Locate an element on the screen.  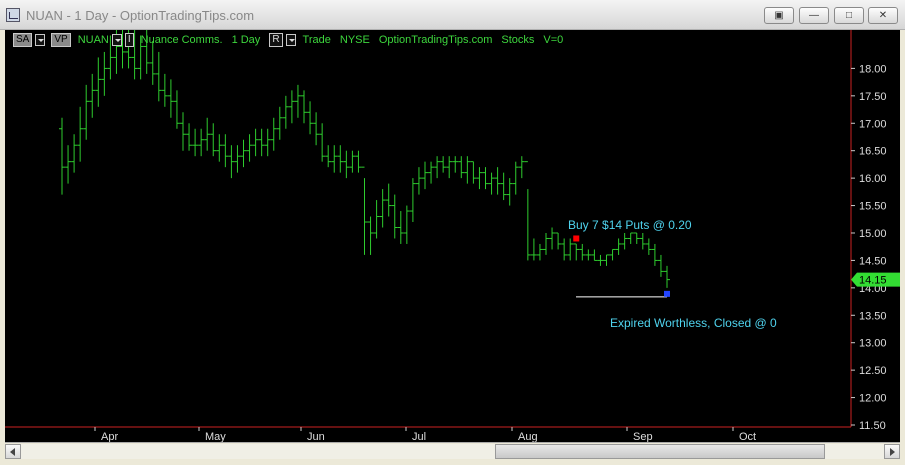
y-tick-label: 14.50 is located at coordinates (873, 261).